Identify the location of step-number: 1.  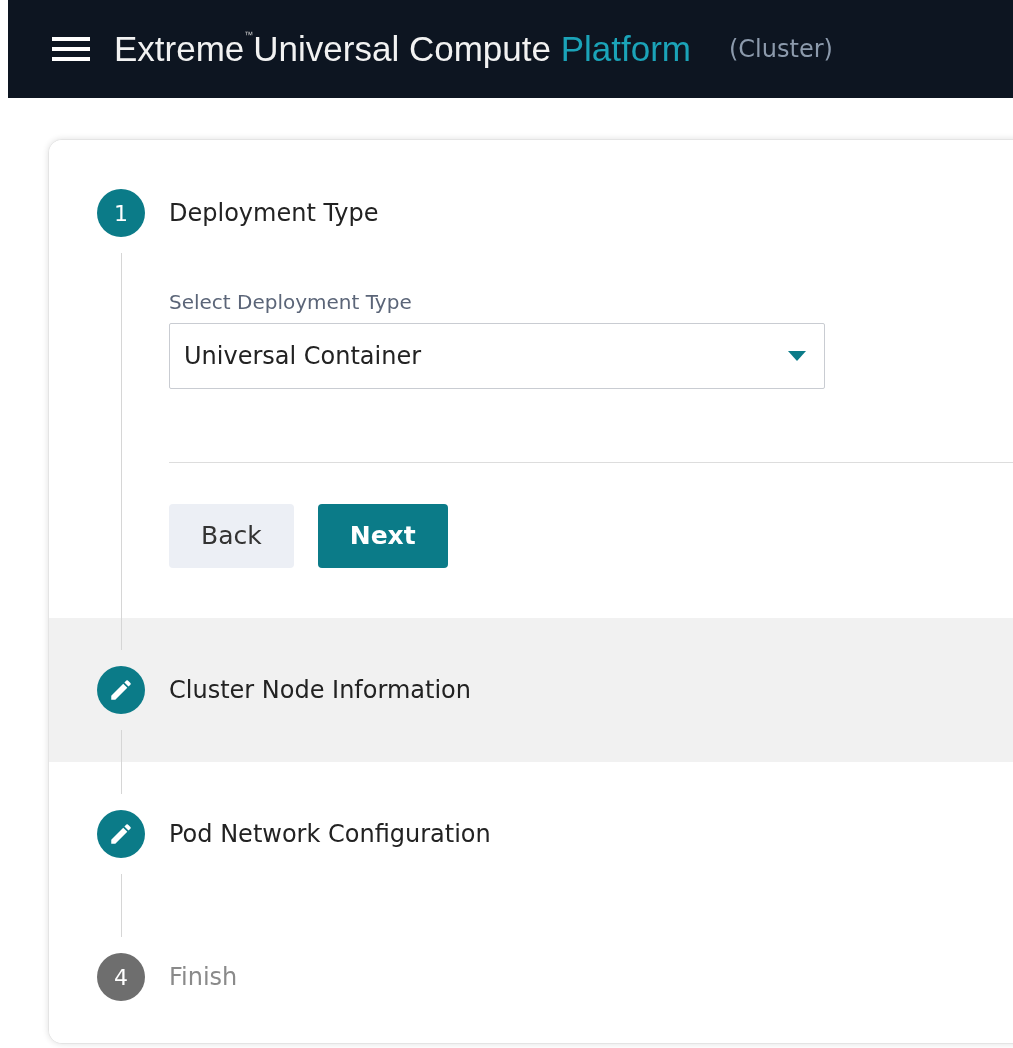
(121, 213).